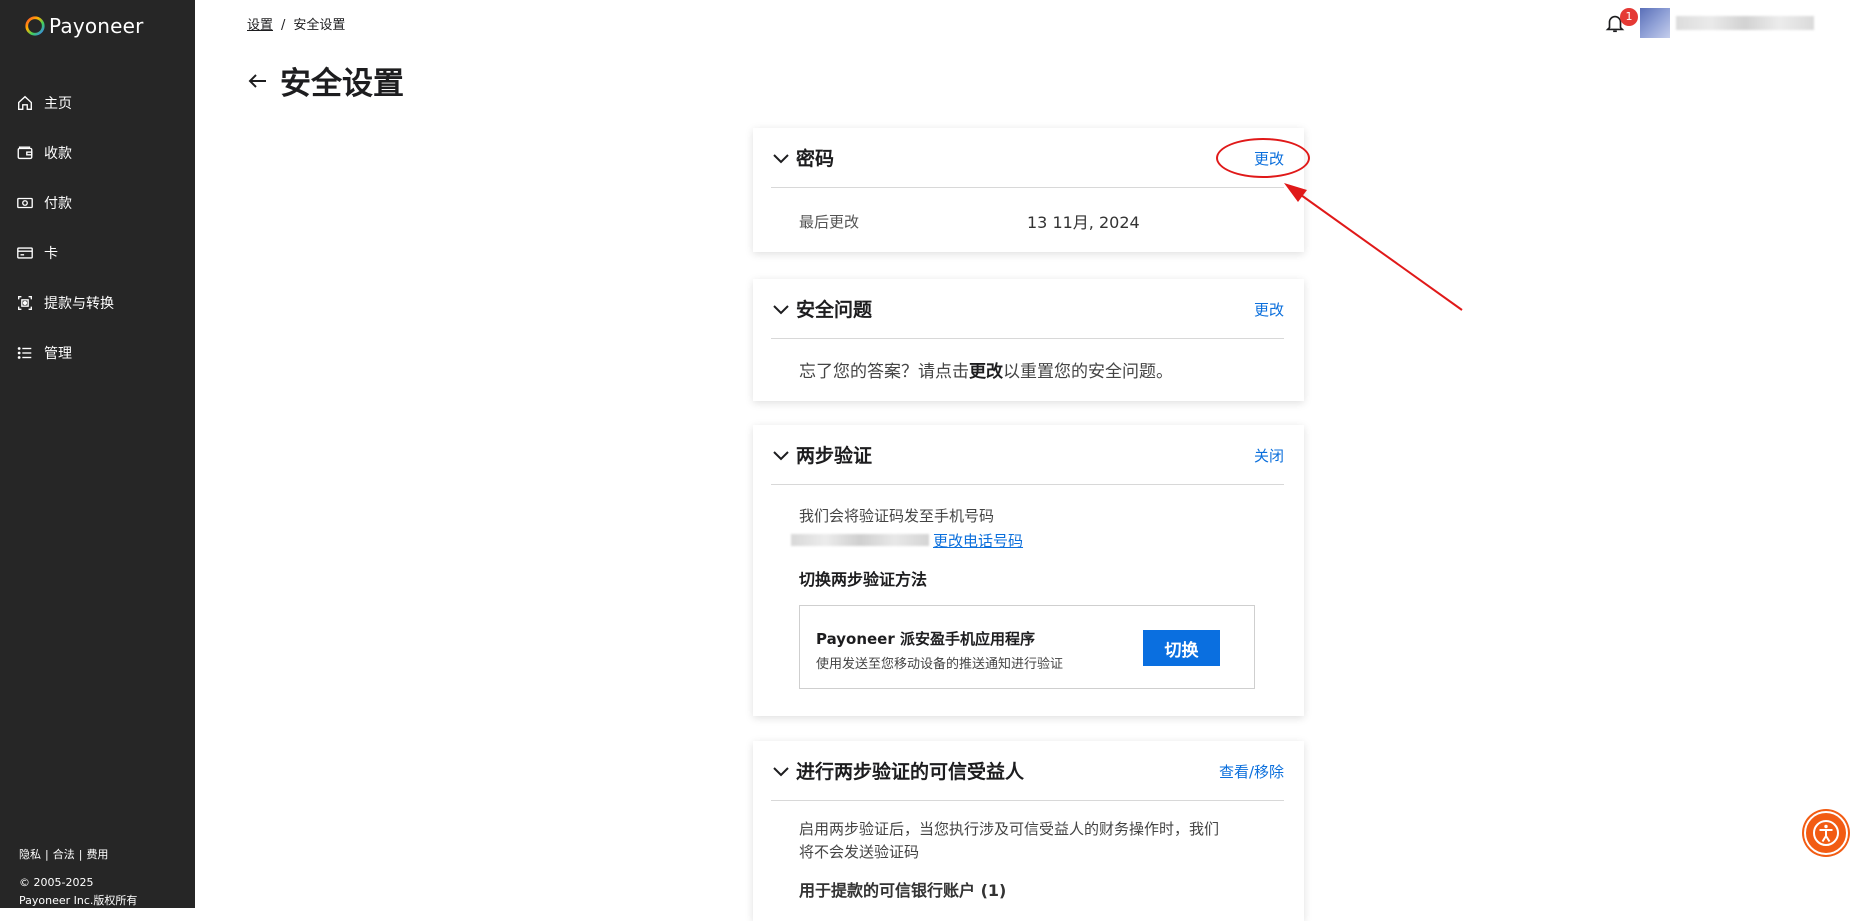 This screenshot has height=921, width=1856. What do you see at coordinates (58, 104) in the screenshot?
I see `sidebar-item-label: 主页` at bounding box center [58, 104].